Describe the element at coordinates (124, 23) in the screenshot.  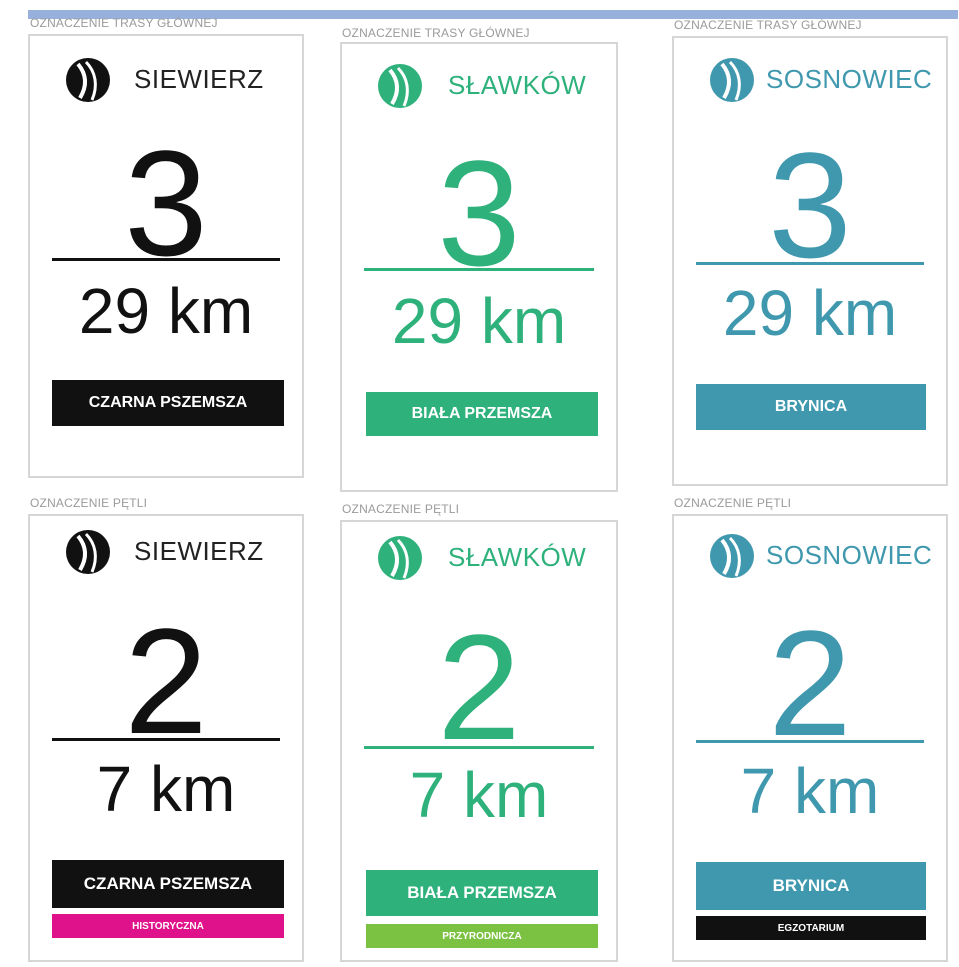
I see `caption-main-route-1: OZNACZENIE TRASY GŁÓWNEJ` at that location.